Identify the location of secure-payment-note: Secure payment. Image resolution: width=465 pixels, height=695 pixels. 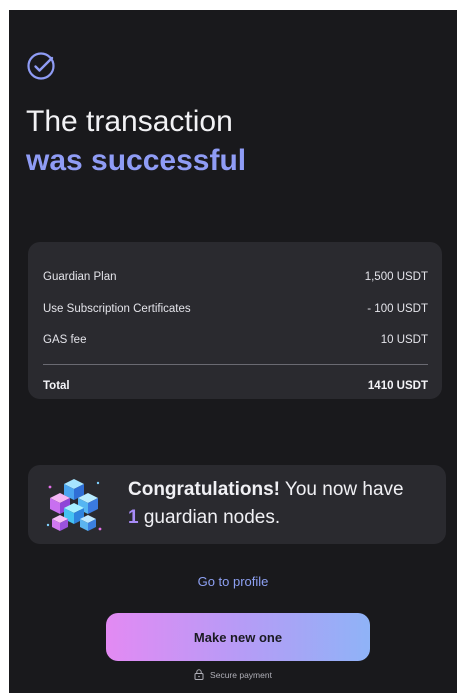
(233, 674).